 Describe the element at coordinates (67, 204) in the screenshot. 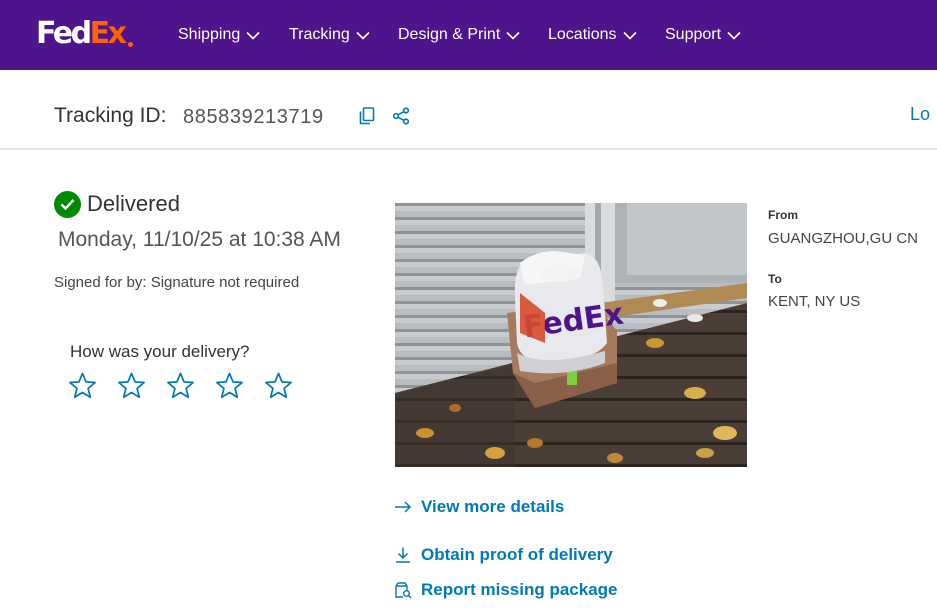

I see `delivered-check-icon` at that location.